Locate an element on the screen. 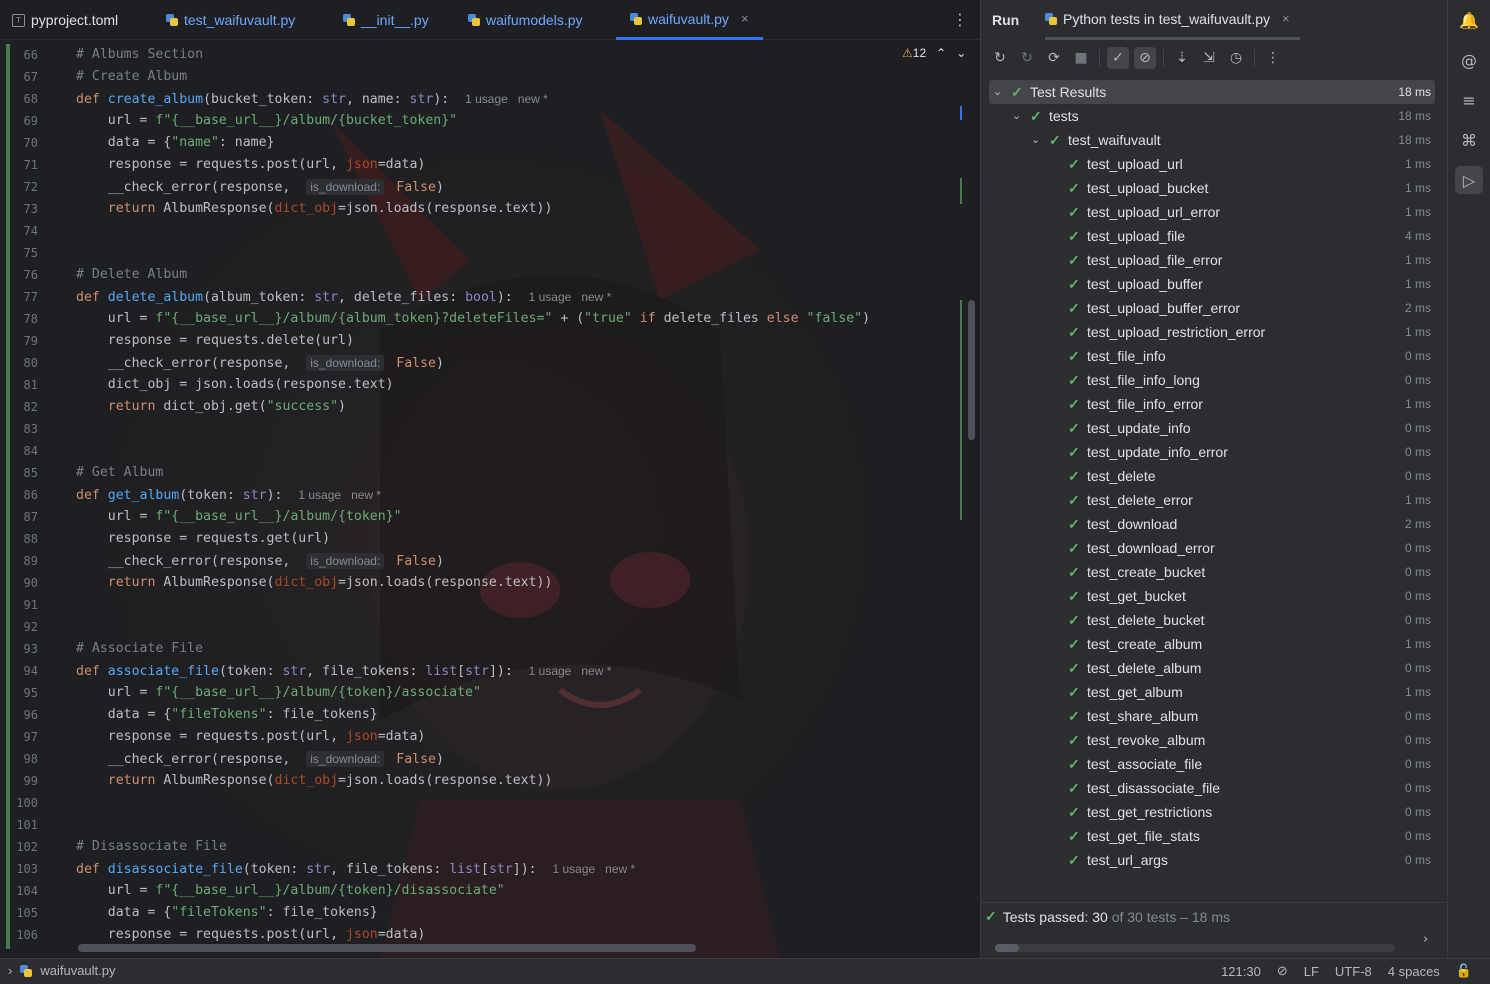  test-item: ✓ test_file_info_error 1 ms is located at coordinates (1212, 404).